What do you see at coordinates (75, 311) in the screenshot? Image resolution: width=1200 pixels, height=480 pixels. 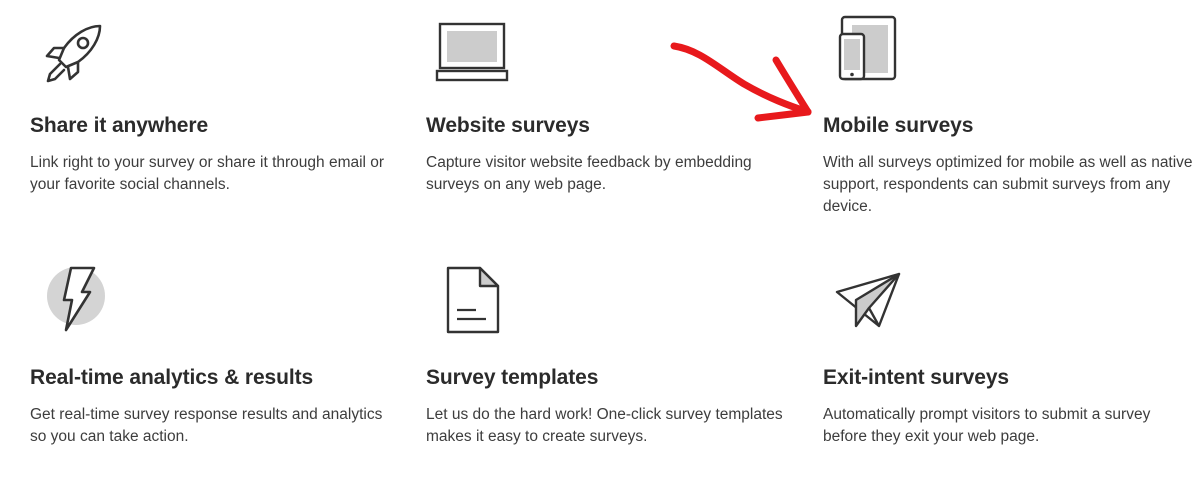 I see `lightning-bolt-icon` at bounding box center [75, 311].